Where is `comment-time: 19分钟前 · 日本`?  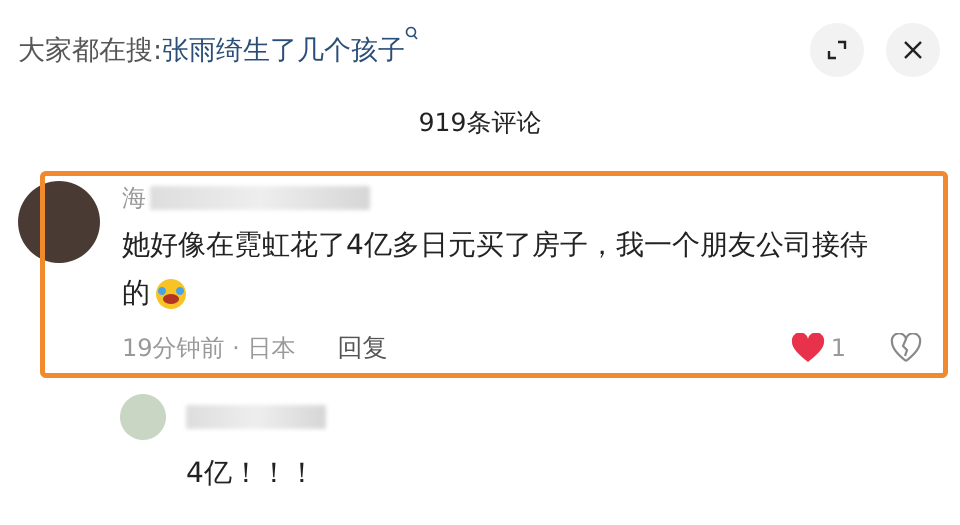 comment-time: 19分钟前 · 日本 is located at coordinates (209, 348).